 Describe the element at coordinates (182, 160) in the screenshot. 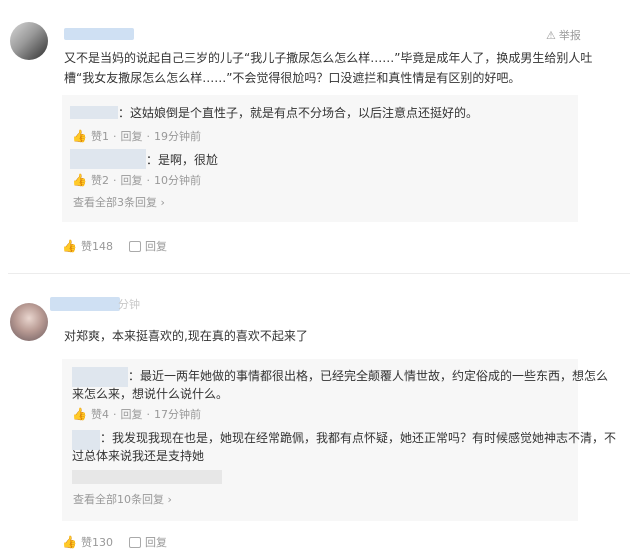

I see `reply-text: ：是啊，很尬` at that location.